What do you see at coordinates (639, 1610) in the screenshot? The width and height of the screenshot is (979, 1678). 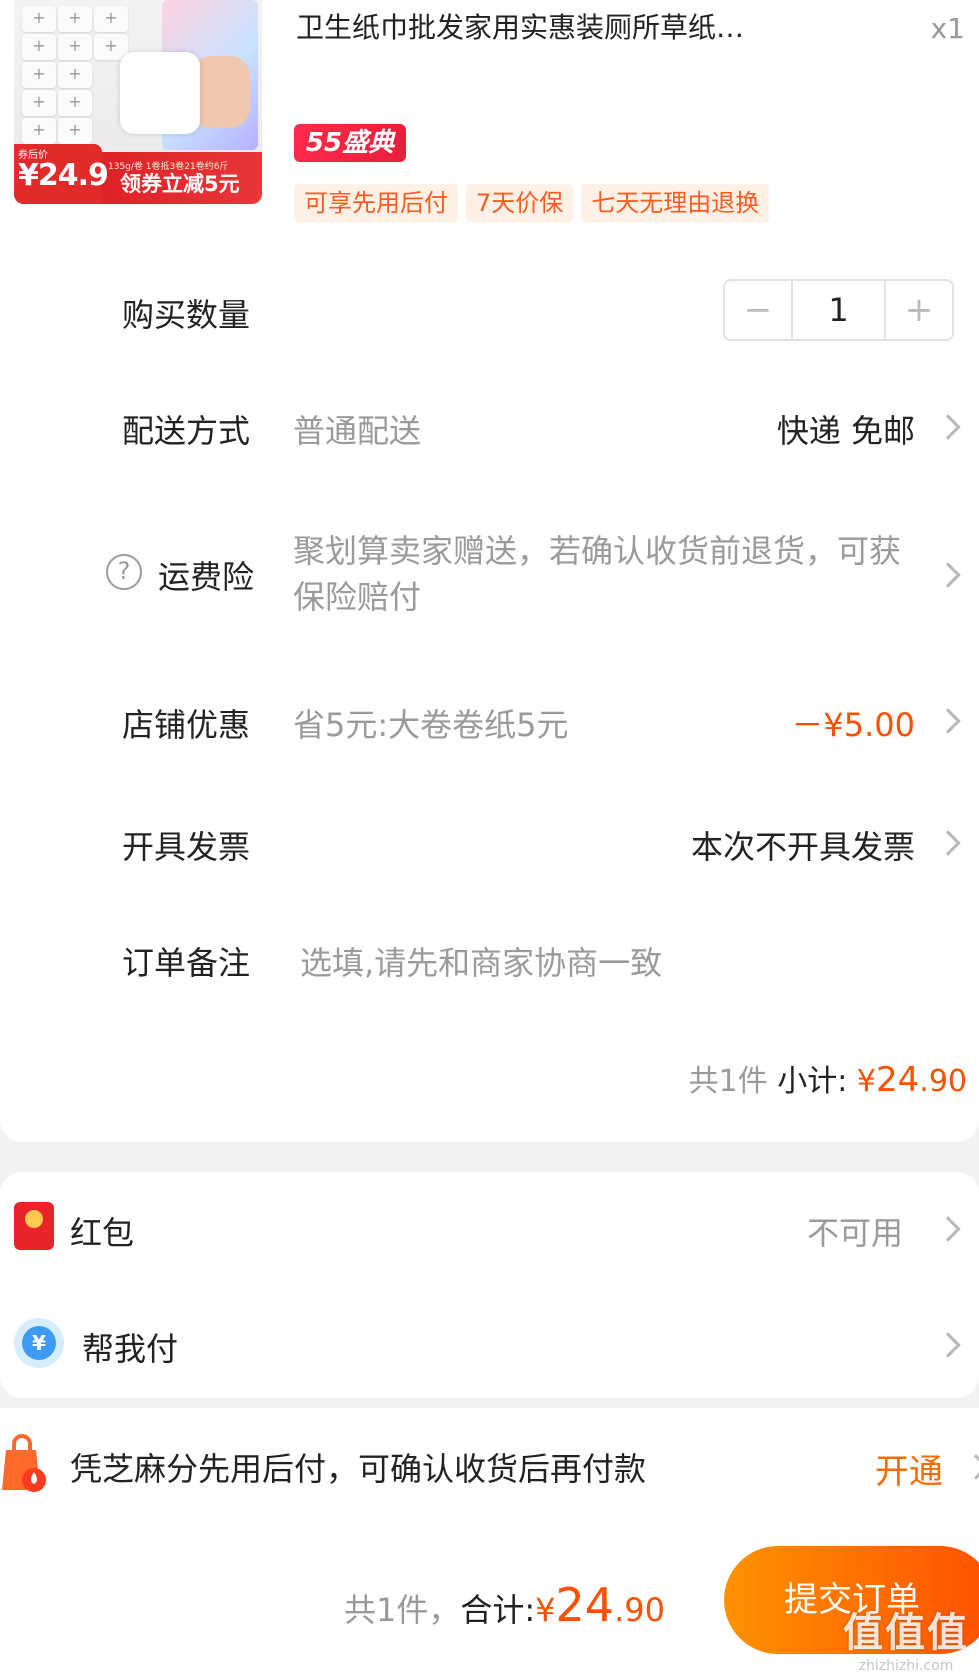 I see `total-decimal: .90` at bounding box center [639, 1610].